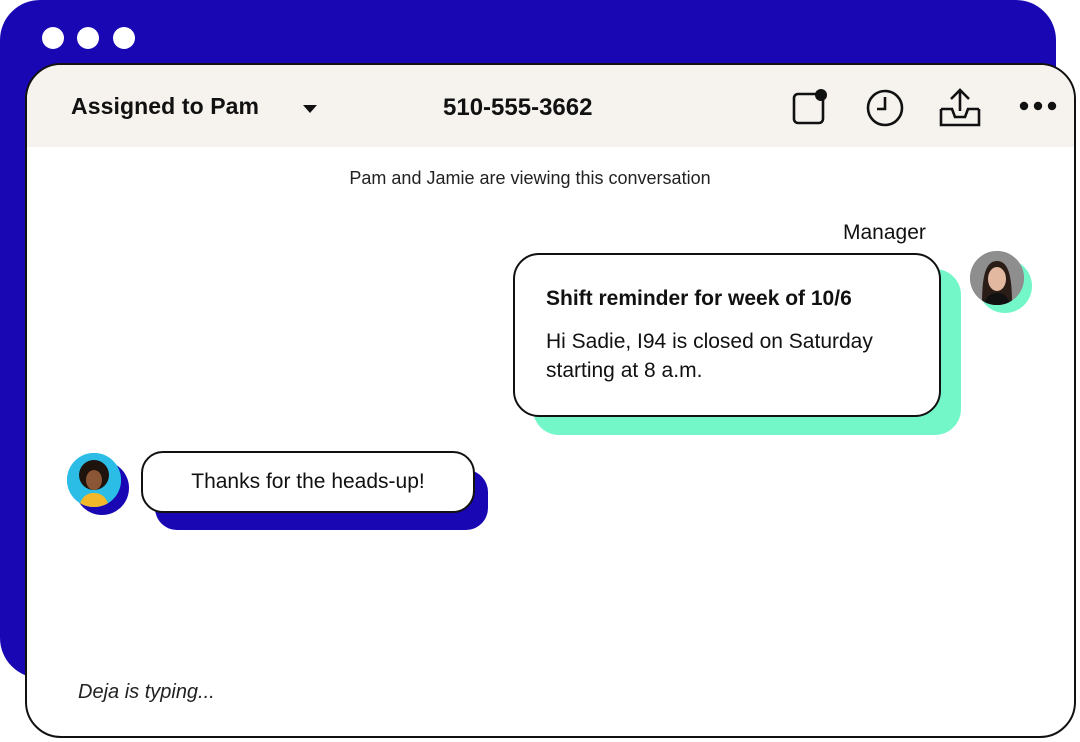 This screenshot has width=1080, height=742. What do you see at coordinates (811, 107) in the screenshot?
I see `new-note-icon` at bounding box center [811, 107].